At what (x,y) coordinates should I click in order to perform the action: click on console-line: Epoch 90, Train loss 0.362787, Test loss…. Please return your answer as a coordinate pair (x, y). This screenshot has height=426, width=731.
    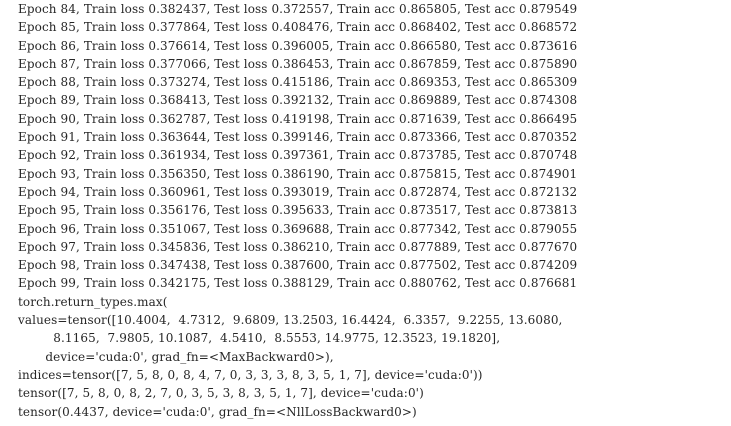
    Looking at the image, I should click on (298, 118).